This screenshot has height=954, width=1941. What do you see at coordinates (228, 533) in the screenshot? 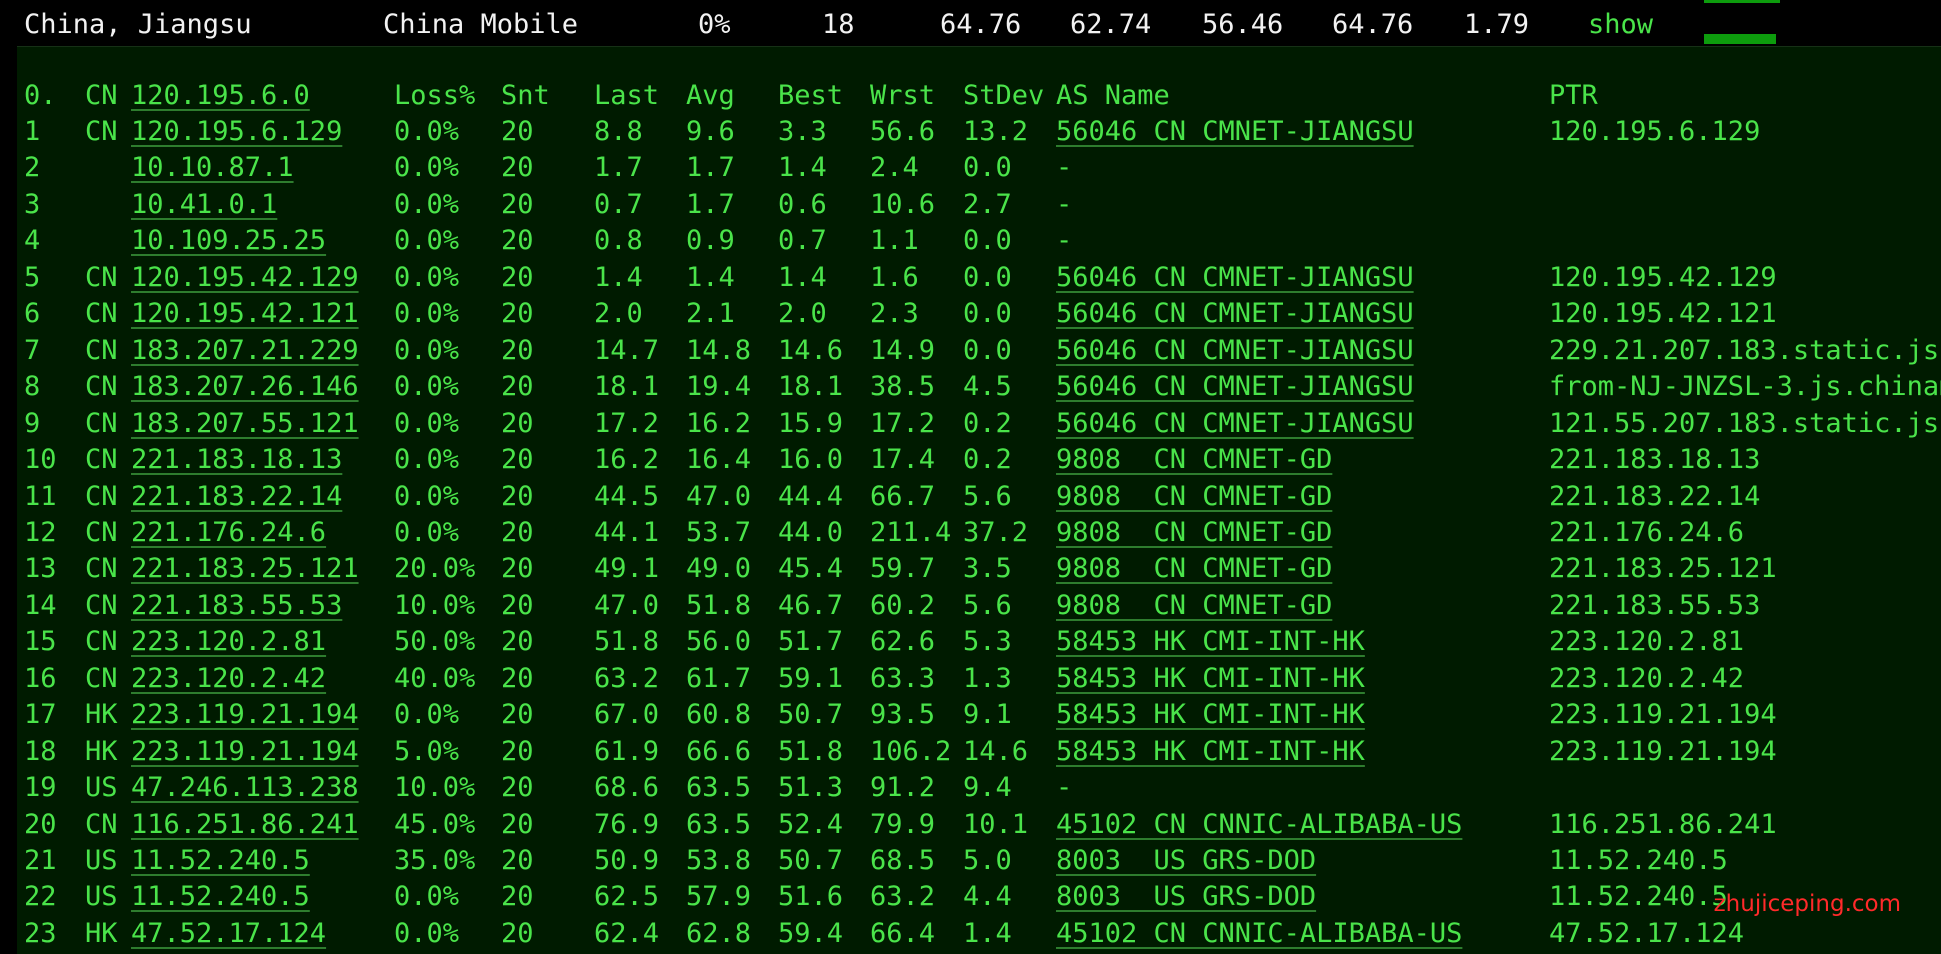
I see `hop-ip-link: 221.176.24.6` at bounding box center [228, 533].